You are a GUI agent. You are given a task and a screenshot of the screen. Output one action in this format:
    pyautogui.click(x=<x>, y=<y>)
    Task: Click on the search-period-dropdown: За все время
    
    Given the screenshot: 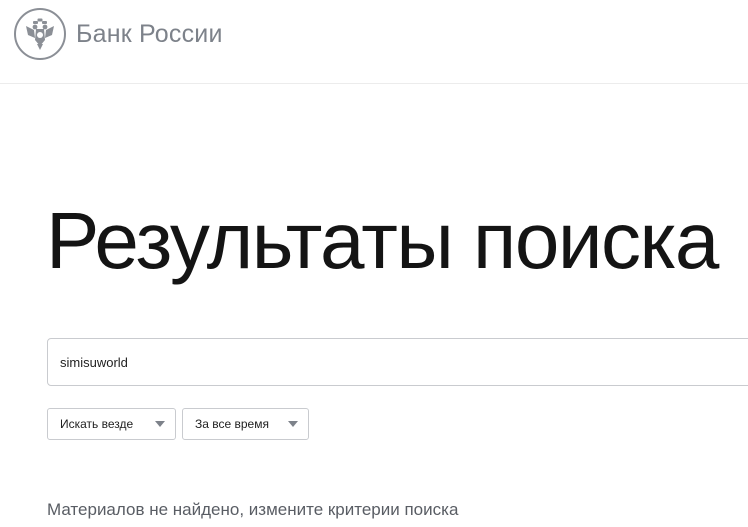 What is the action you would take?
    pyautogui.click(x=245, y=424)
    